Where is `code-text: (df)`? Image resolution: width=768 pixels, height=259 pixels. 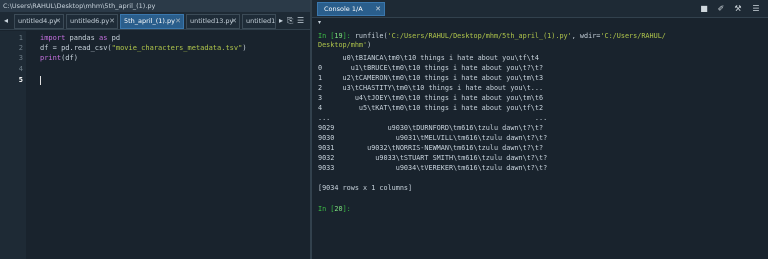 code-text: (df) is located at coordinates (69, 58).